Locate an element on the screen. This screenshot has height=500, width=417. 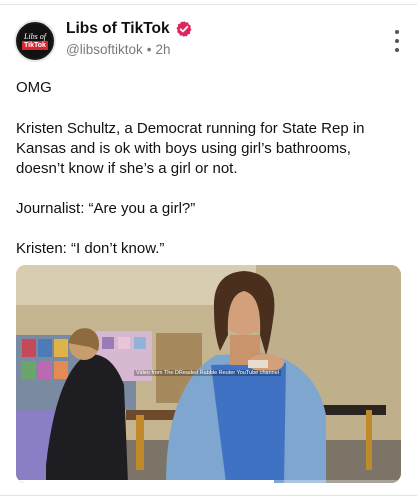
author-name-row: Libs of TikTok is located at coordinates (129, 29).